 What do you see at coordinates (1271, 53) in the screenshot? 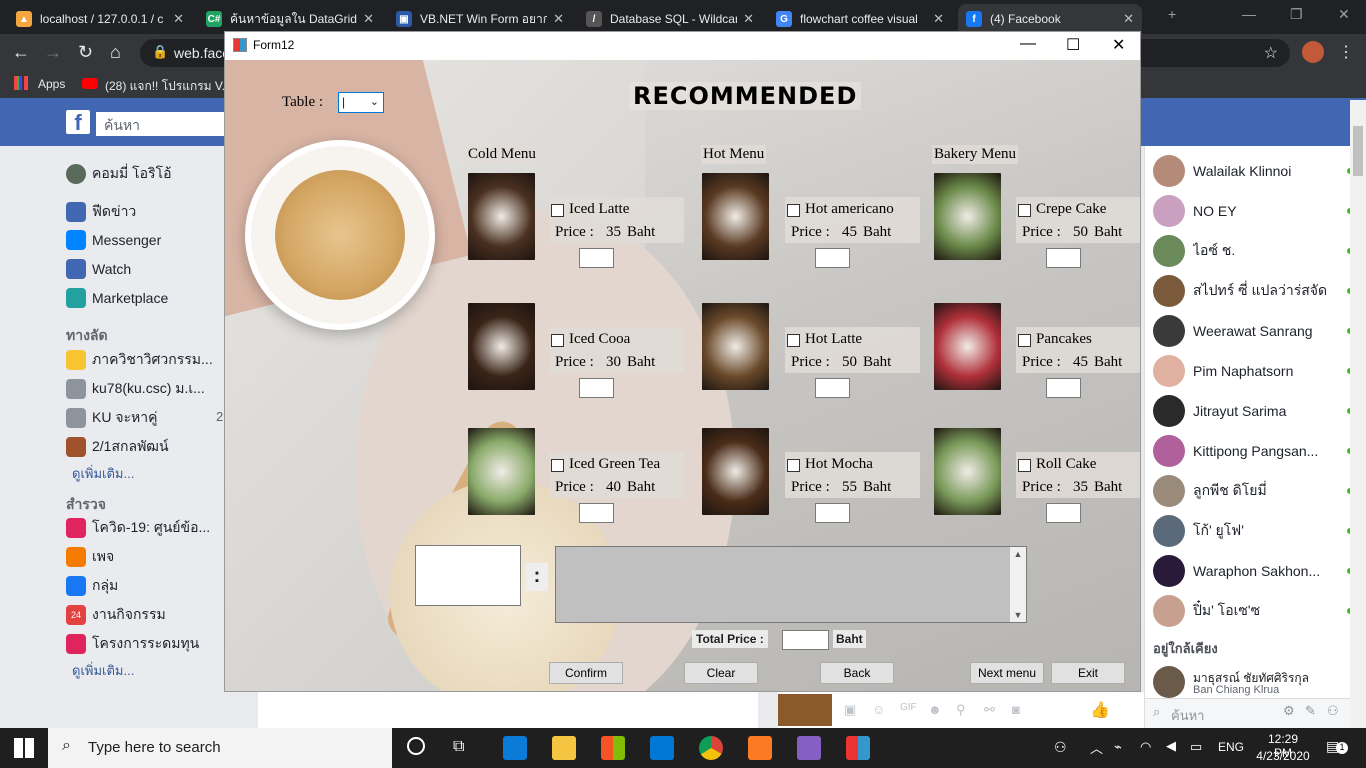
I see `bookmark-star-icon: ☆` at bounding box center [1271, 53].